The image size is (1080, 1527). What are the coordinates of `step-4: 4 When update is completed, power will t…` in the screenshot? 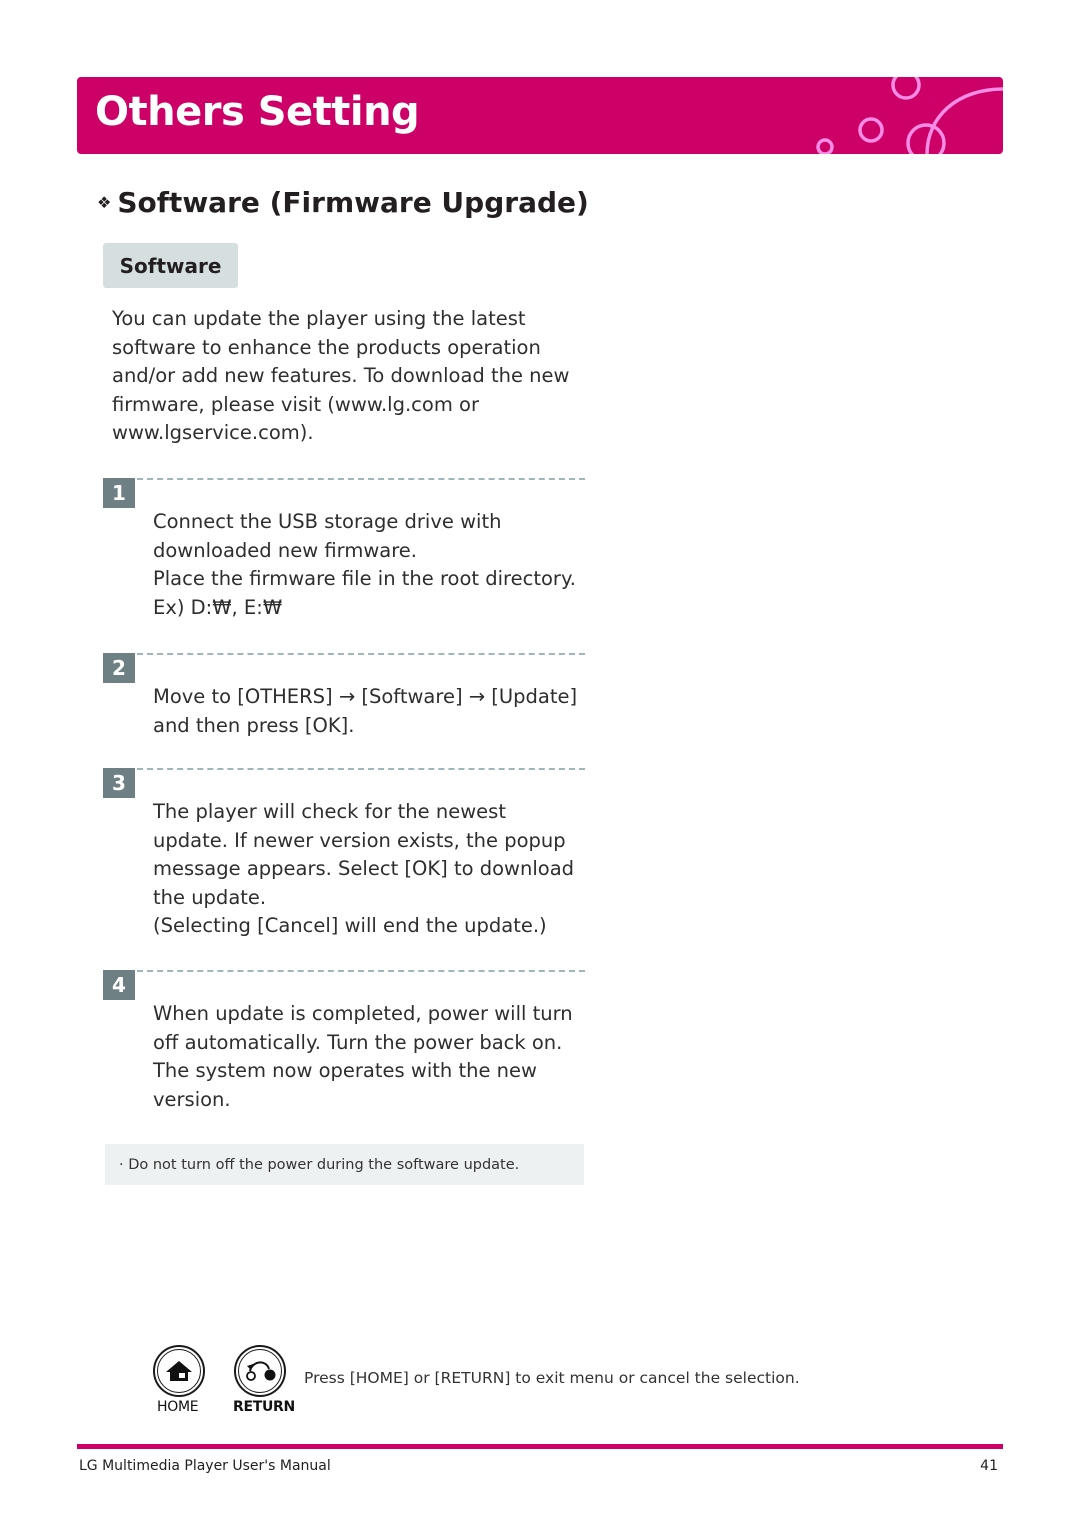 It's located at (344, 1045).